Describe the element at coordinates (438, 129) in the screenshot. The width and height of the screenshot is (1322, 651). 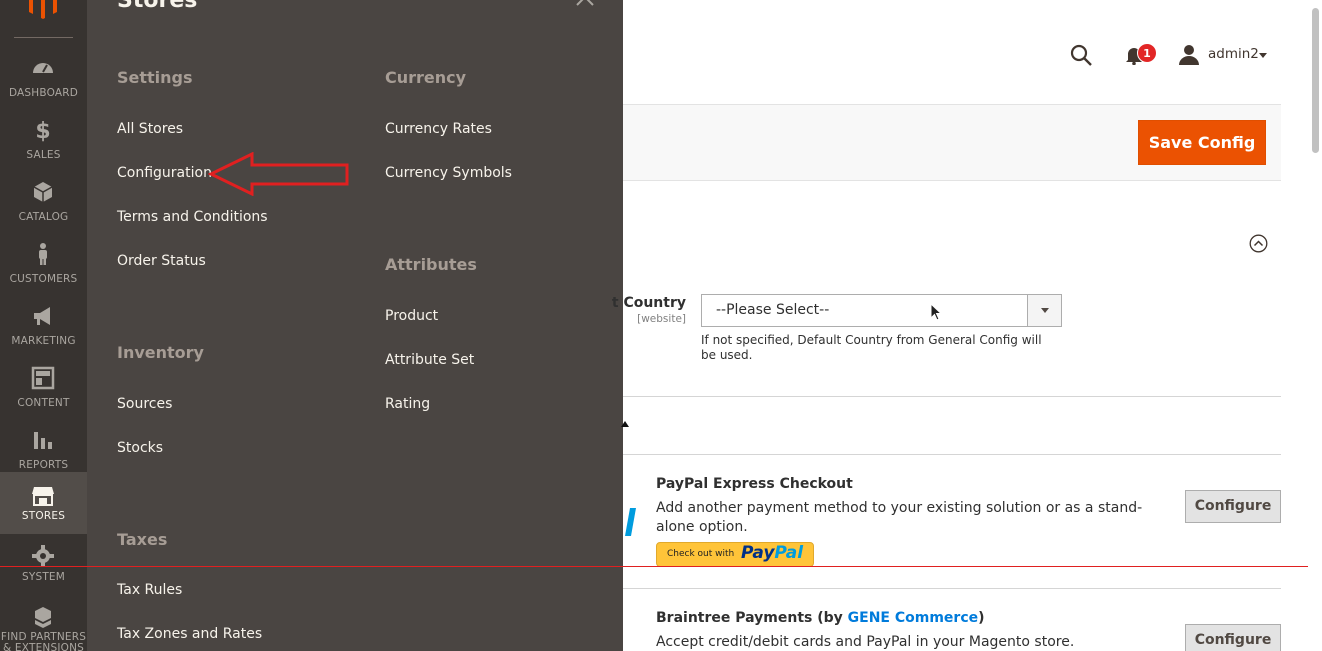
I see `menu-link-currency-rates: Currency Rates` at that location.